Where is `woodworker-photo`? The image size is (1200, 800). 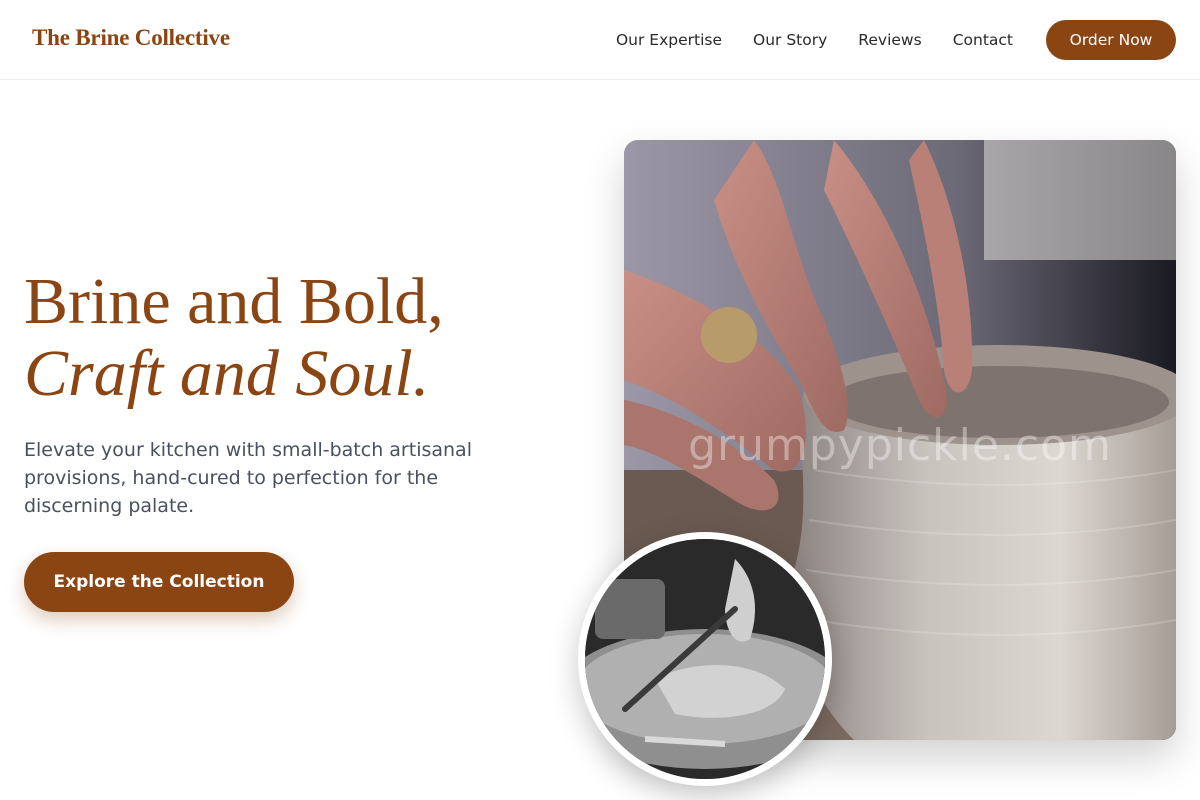 woodworker-photo is located at coordinates (705, 659).